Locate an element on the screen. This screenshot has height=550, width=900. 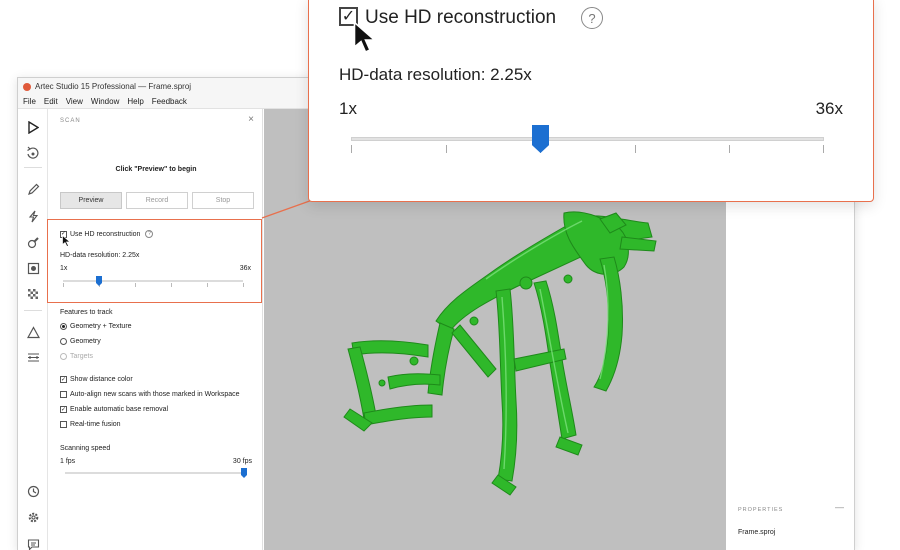
help-icon: ? is located at coordinates (592, 18).